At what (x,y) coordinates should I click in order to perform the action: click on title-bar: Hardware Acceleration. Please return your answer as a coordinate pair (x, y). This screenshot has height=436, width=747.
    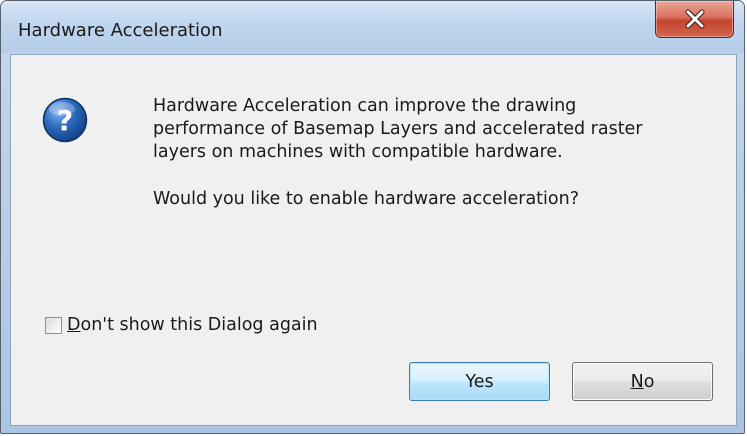
    Looking at the image, I should click on (372, 27).